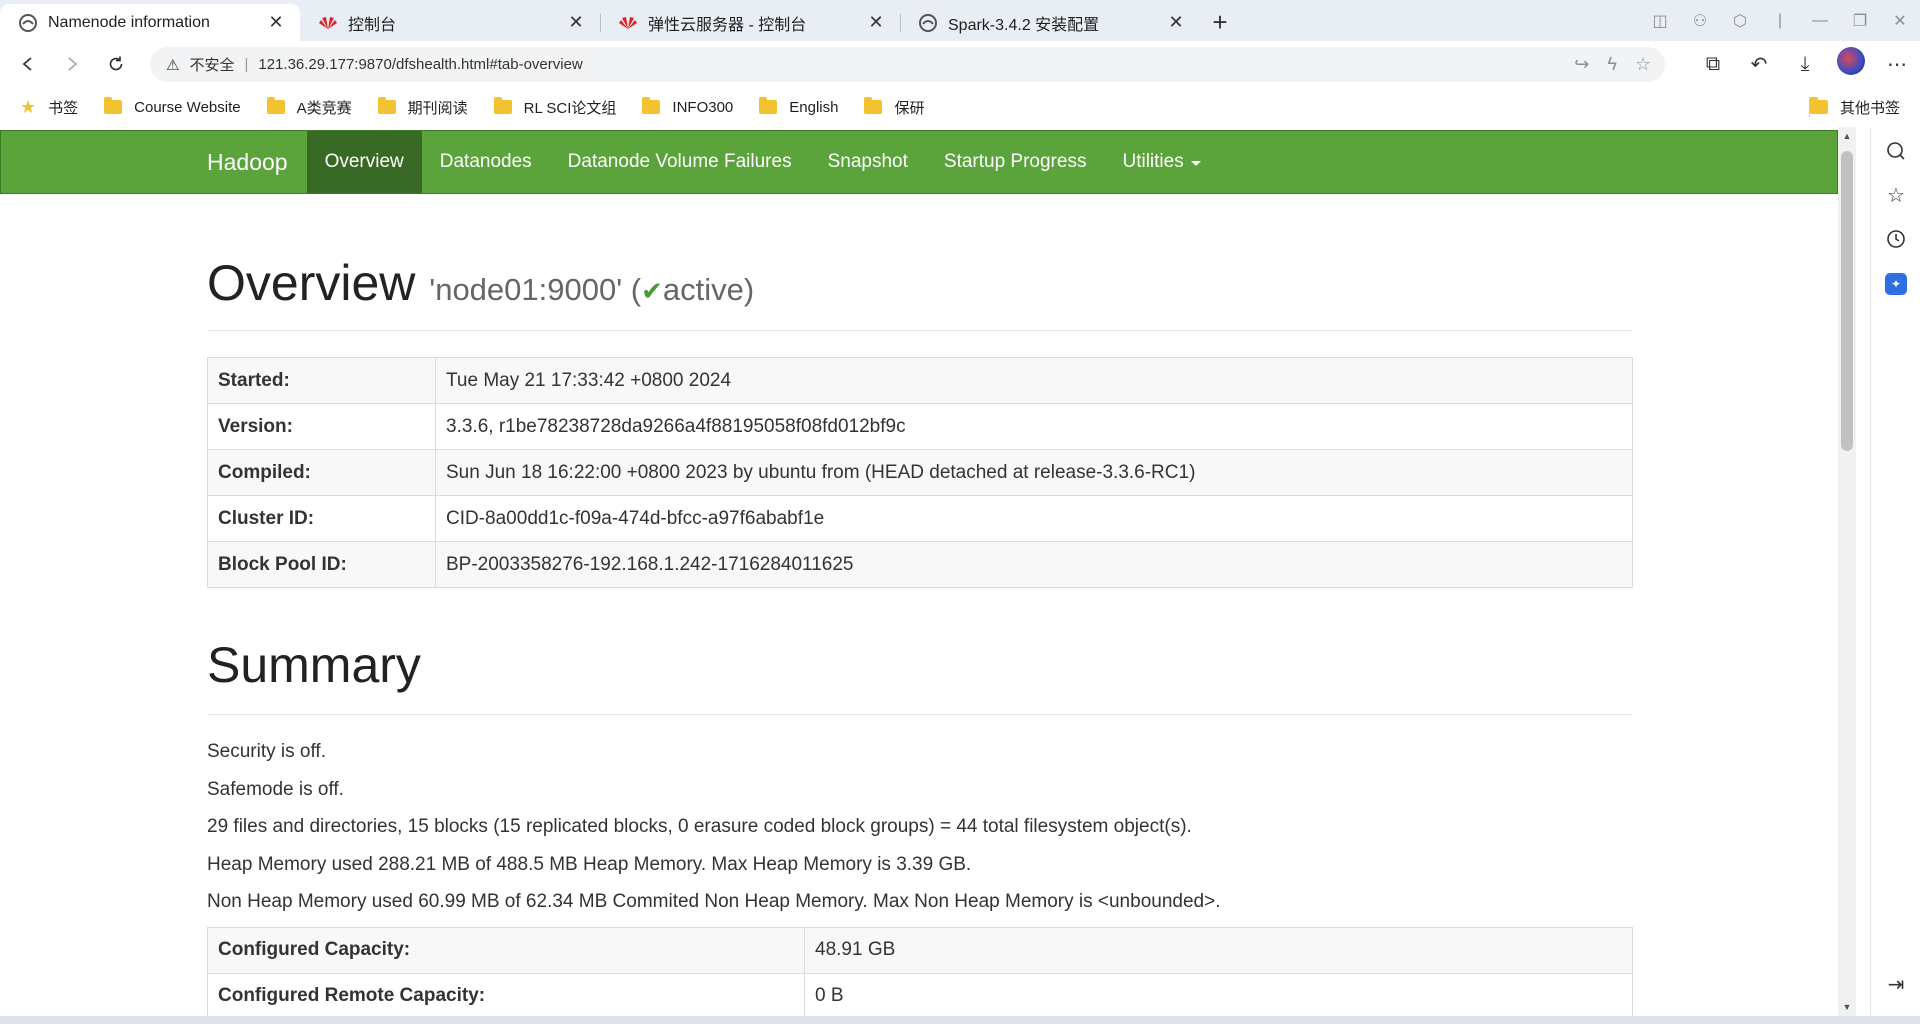  I want to click on browser-tools: ⧉ ↶ ⤓ ⋯, so click(1805, 64).